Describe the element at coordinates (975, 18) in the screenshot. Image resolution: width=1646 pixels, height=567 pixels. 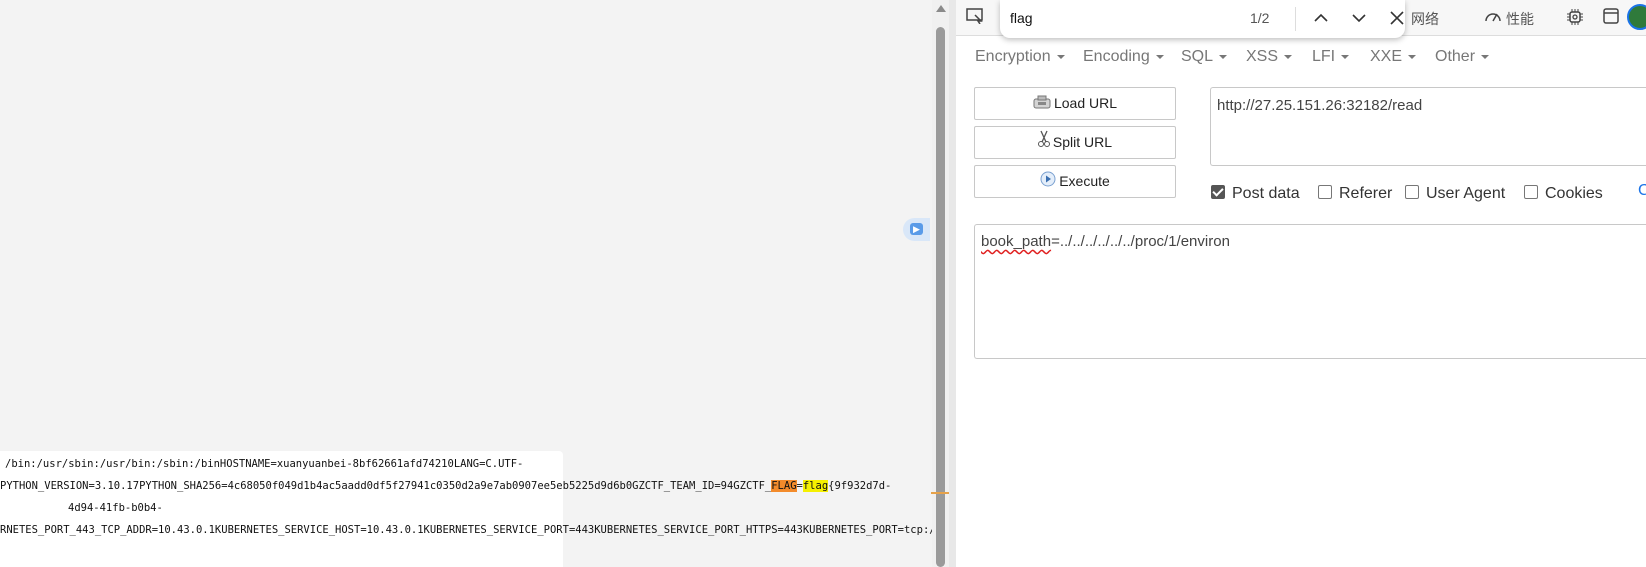
I see `inspect-element-icon` at that location.